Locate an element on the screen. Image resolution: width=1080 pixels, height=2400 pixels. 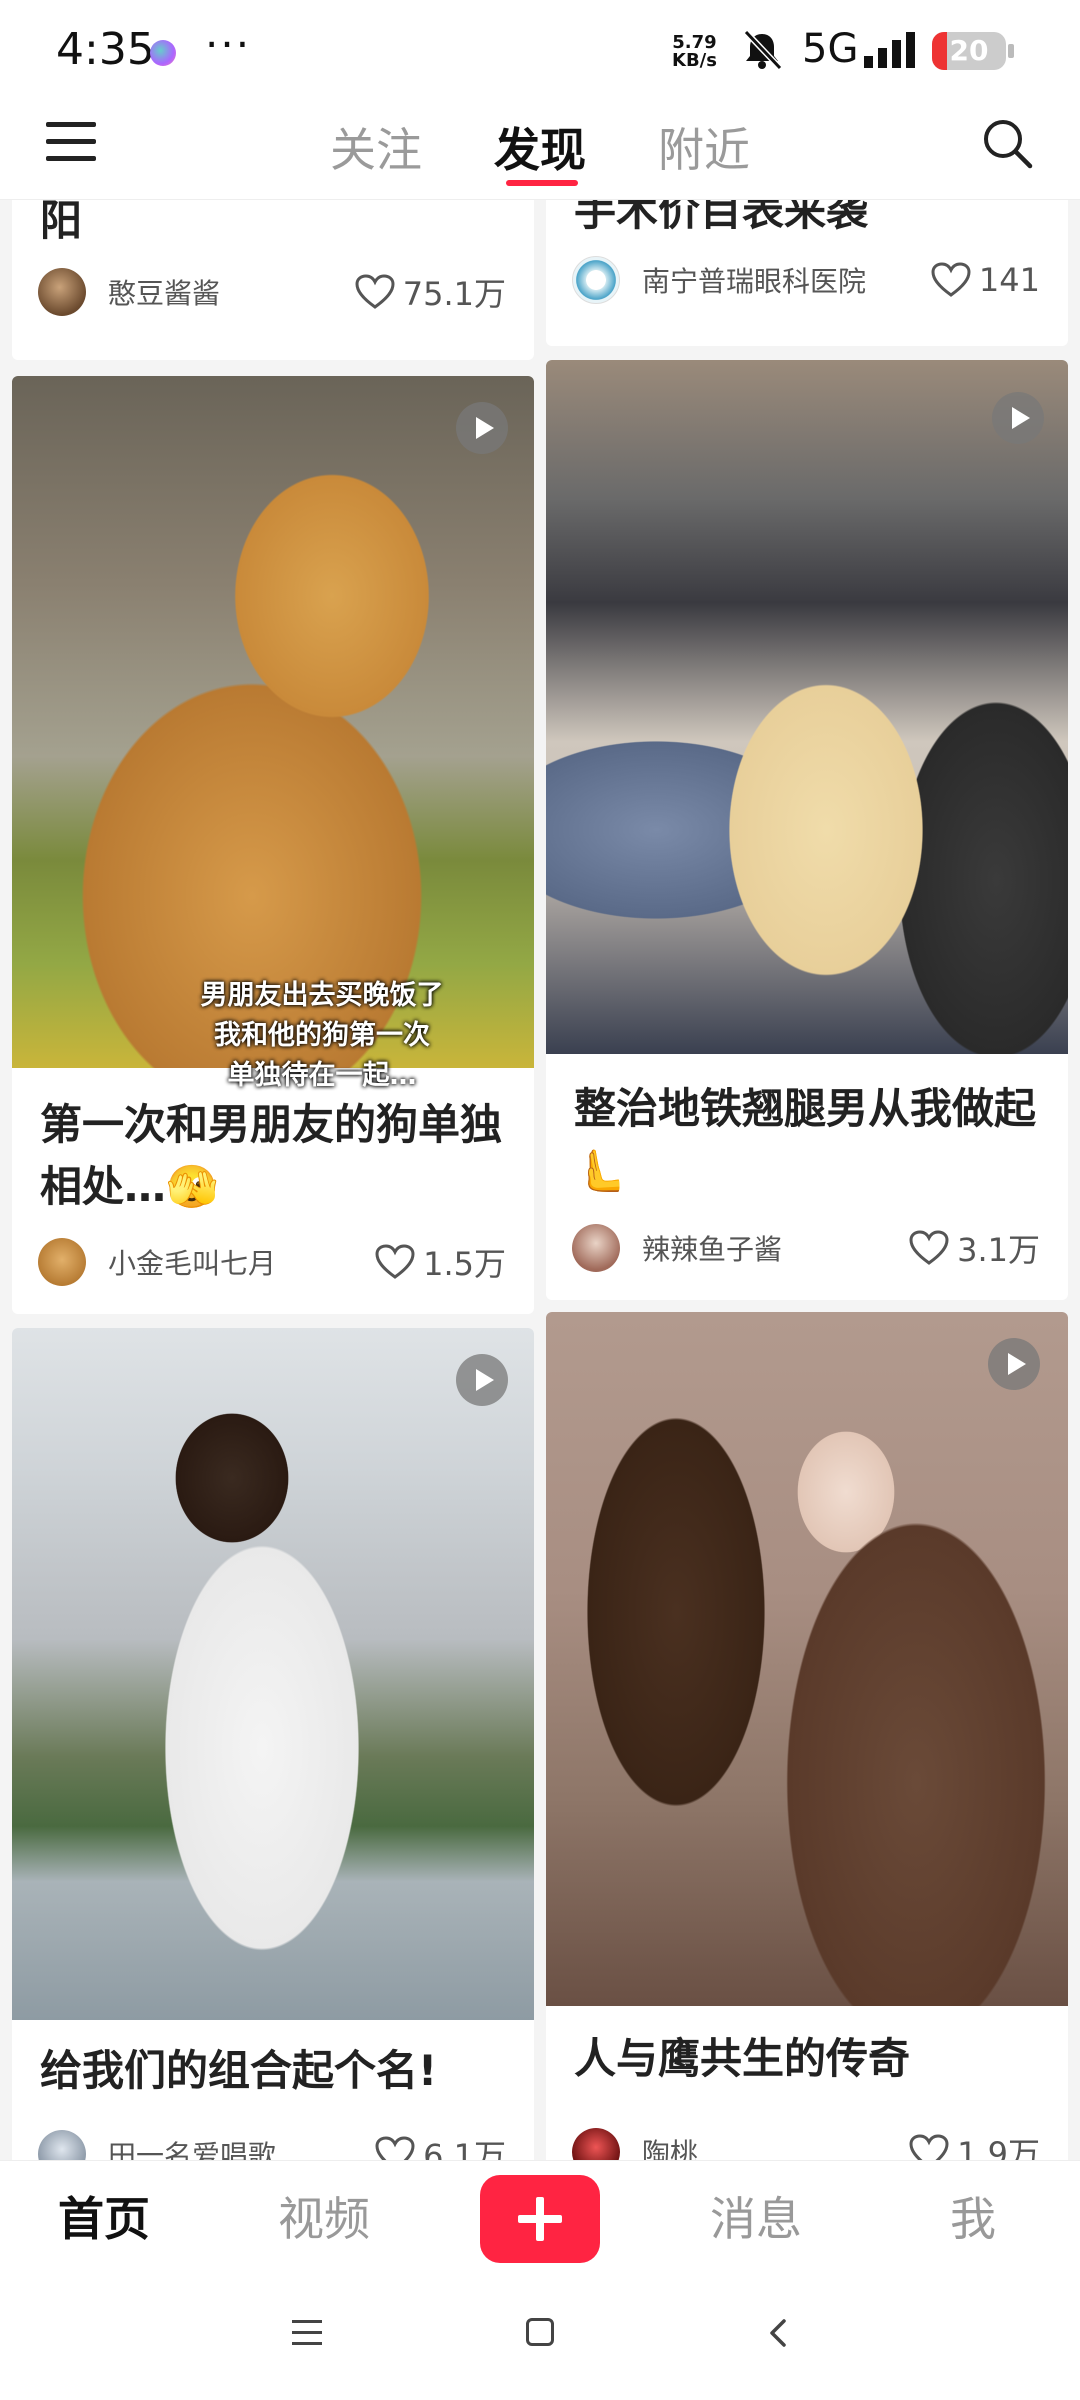
battery-indicator: 20 is located at coordinates (969, 51).